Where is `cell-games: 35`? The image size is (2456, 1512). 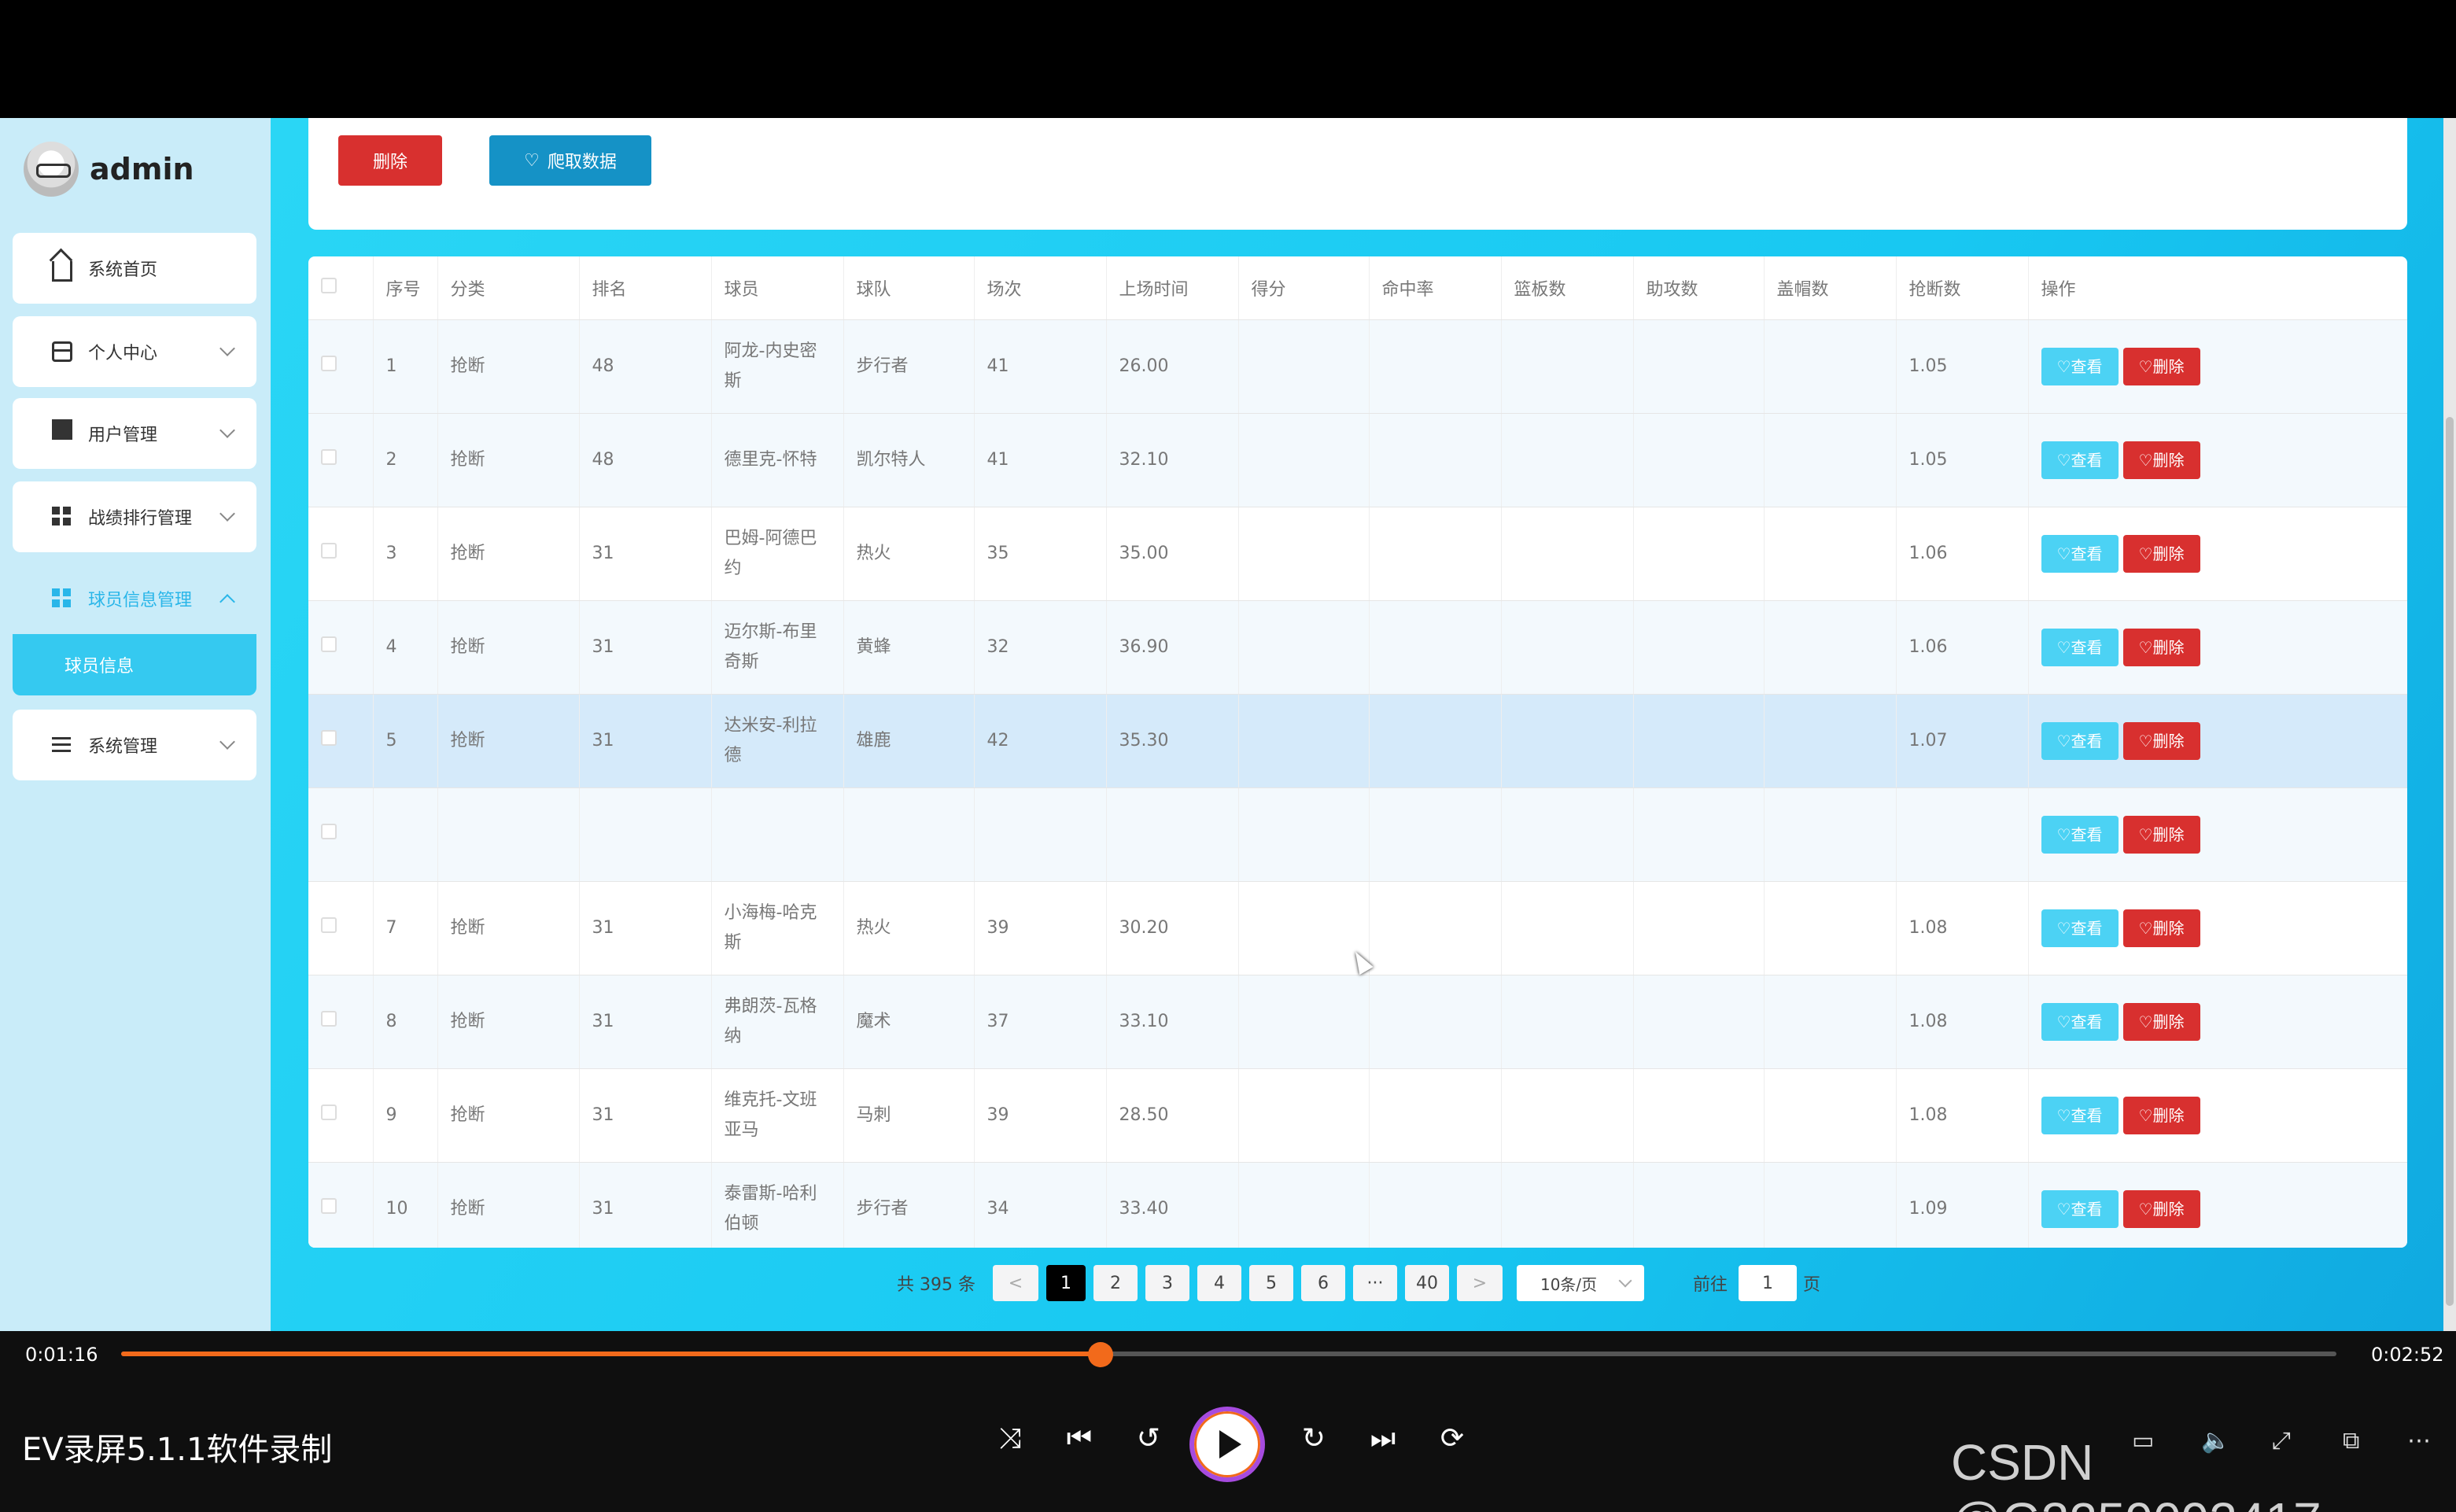 cell-games: 35 is located at coordinates (1040, 554).